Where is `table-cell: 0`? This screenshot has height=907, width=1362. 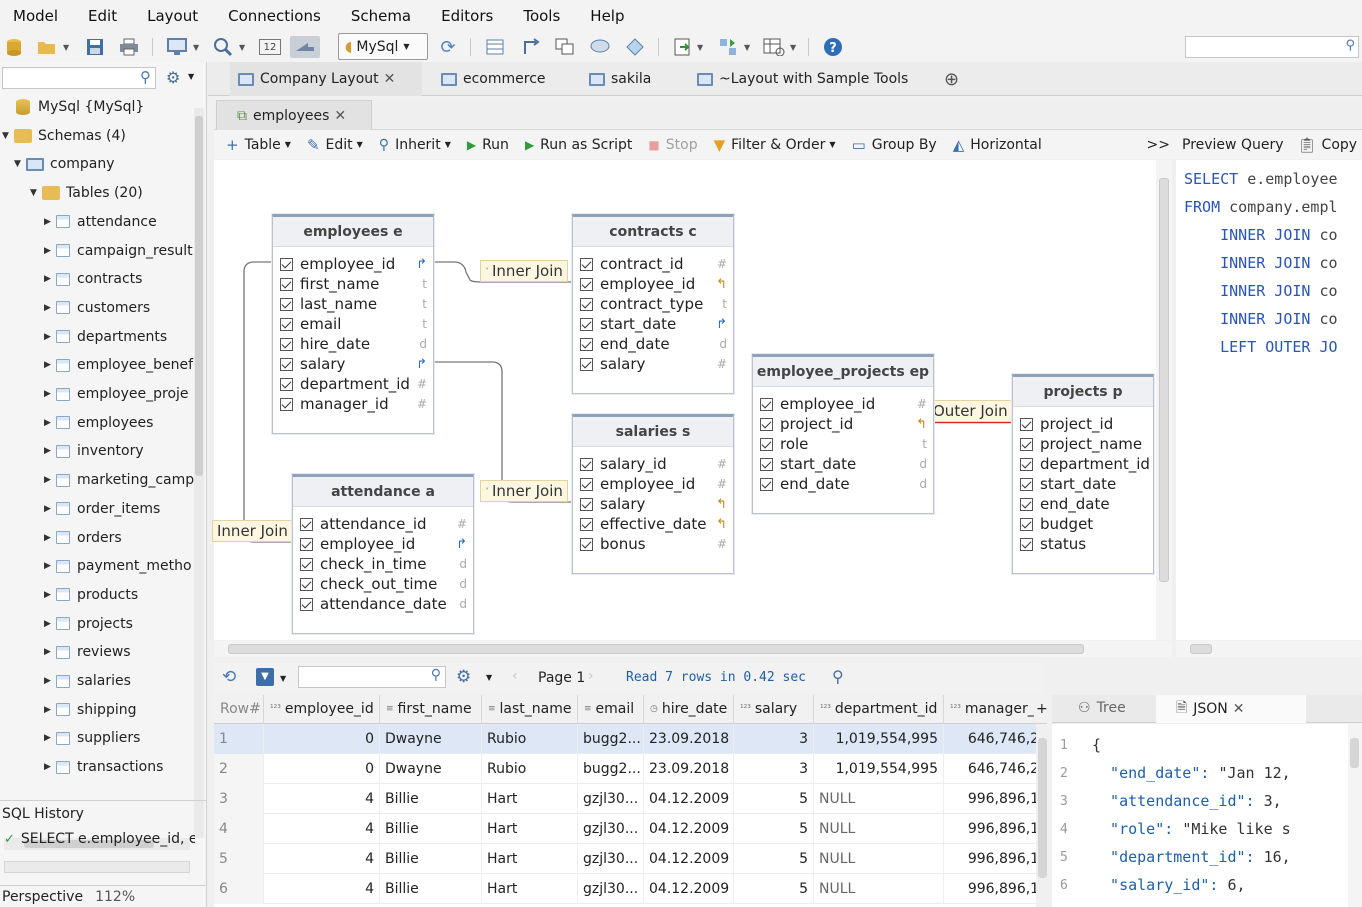
table-cell: 0 is located at coordinates (322, 739).